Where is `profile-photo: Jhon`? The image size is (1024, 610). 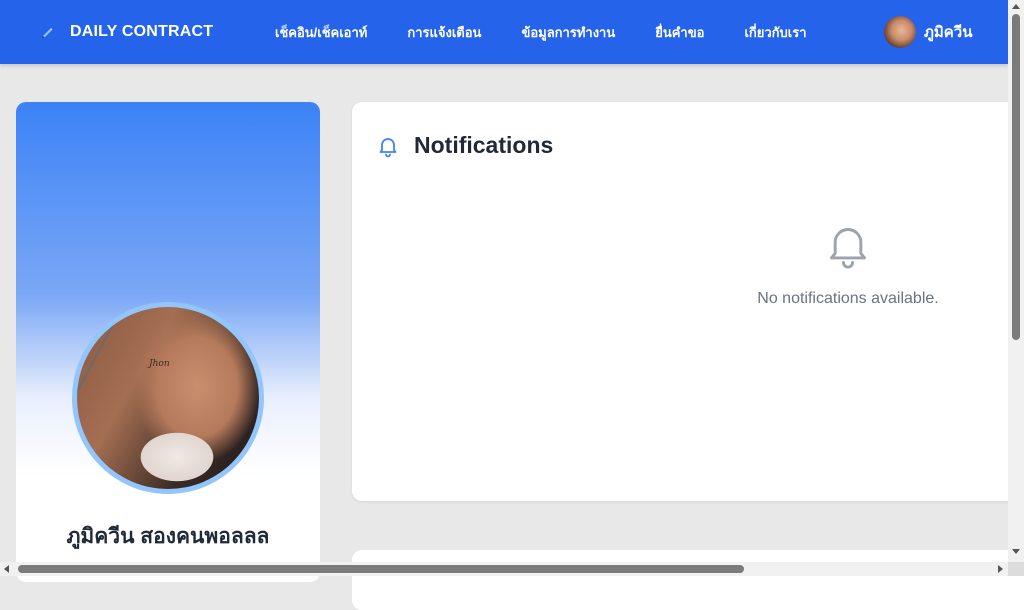 profile-photo: Jhon is located at coordinates (168, 398).